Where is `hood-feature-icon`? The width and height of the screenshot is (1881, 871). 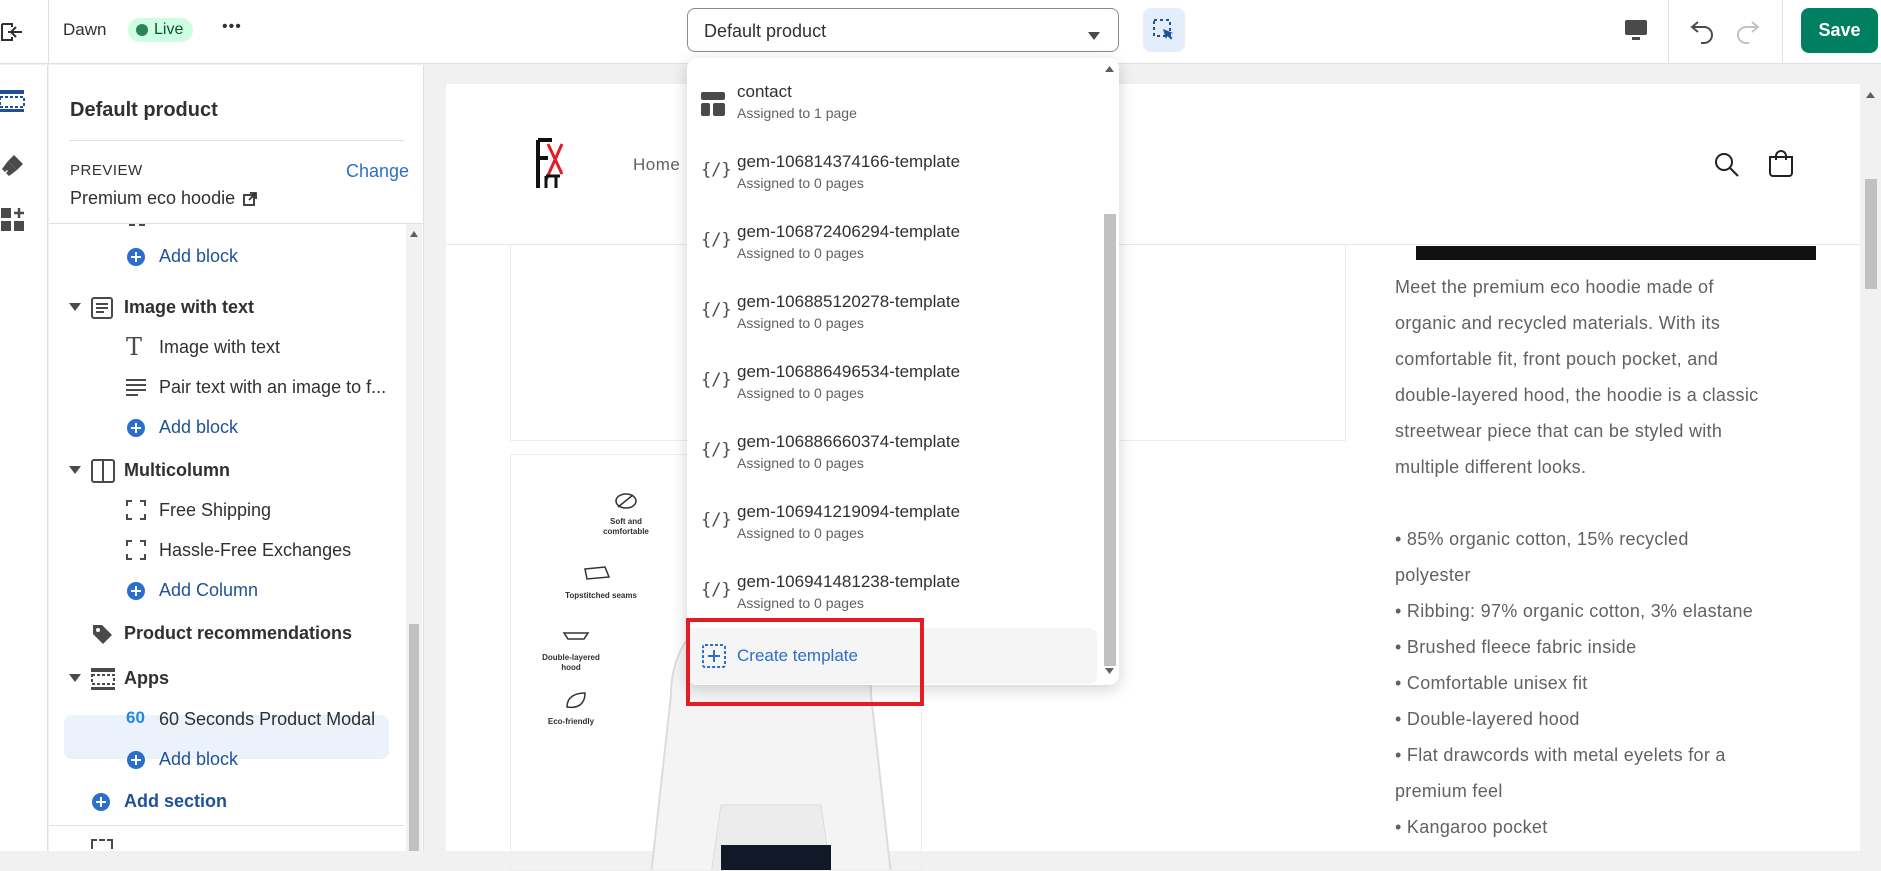 hood-feature-icon is located at coordinates (576, 636).